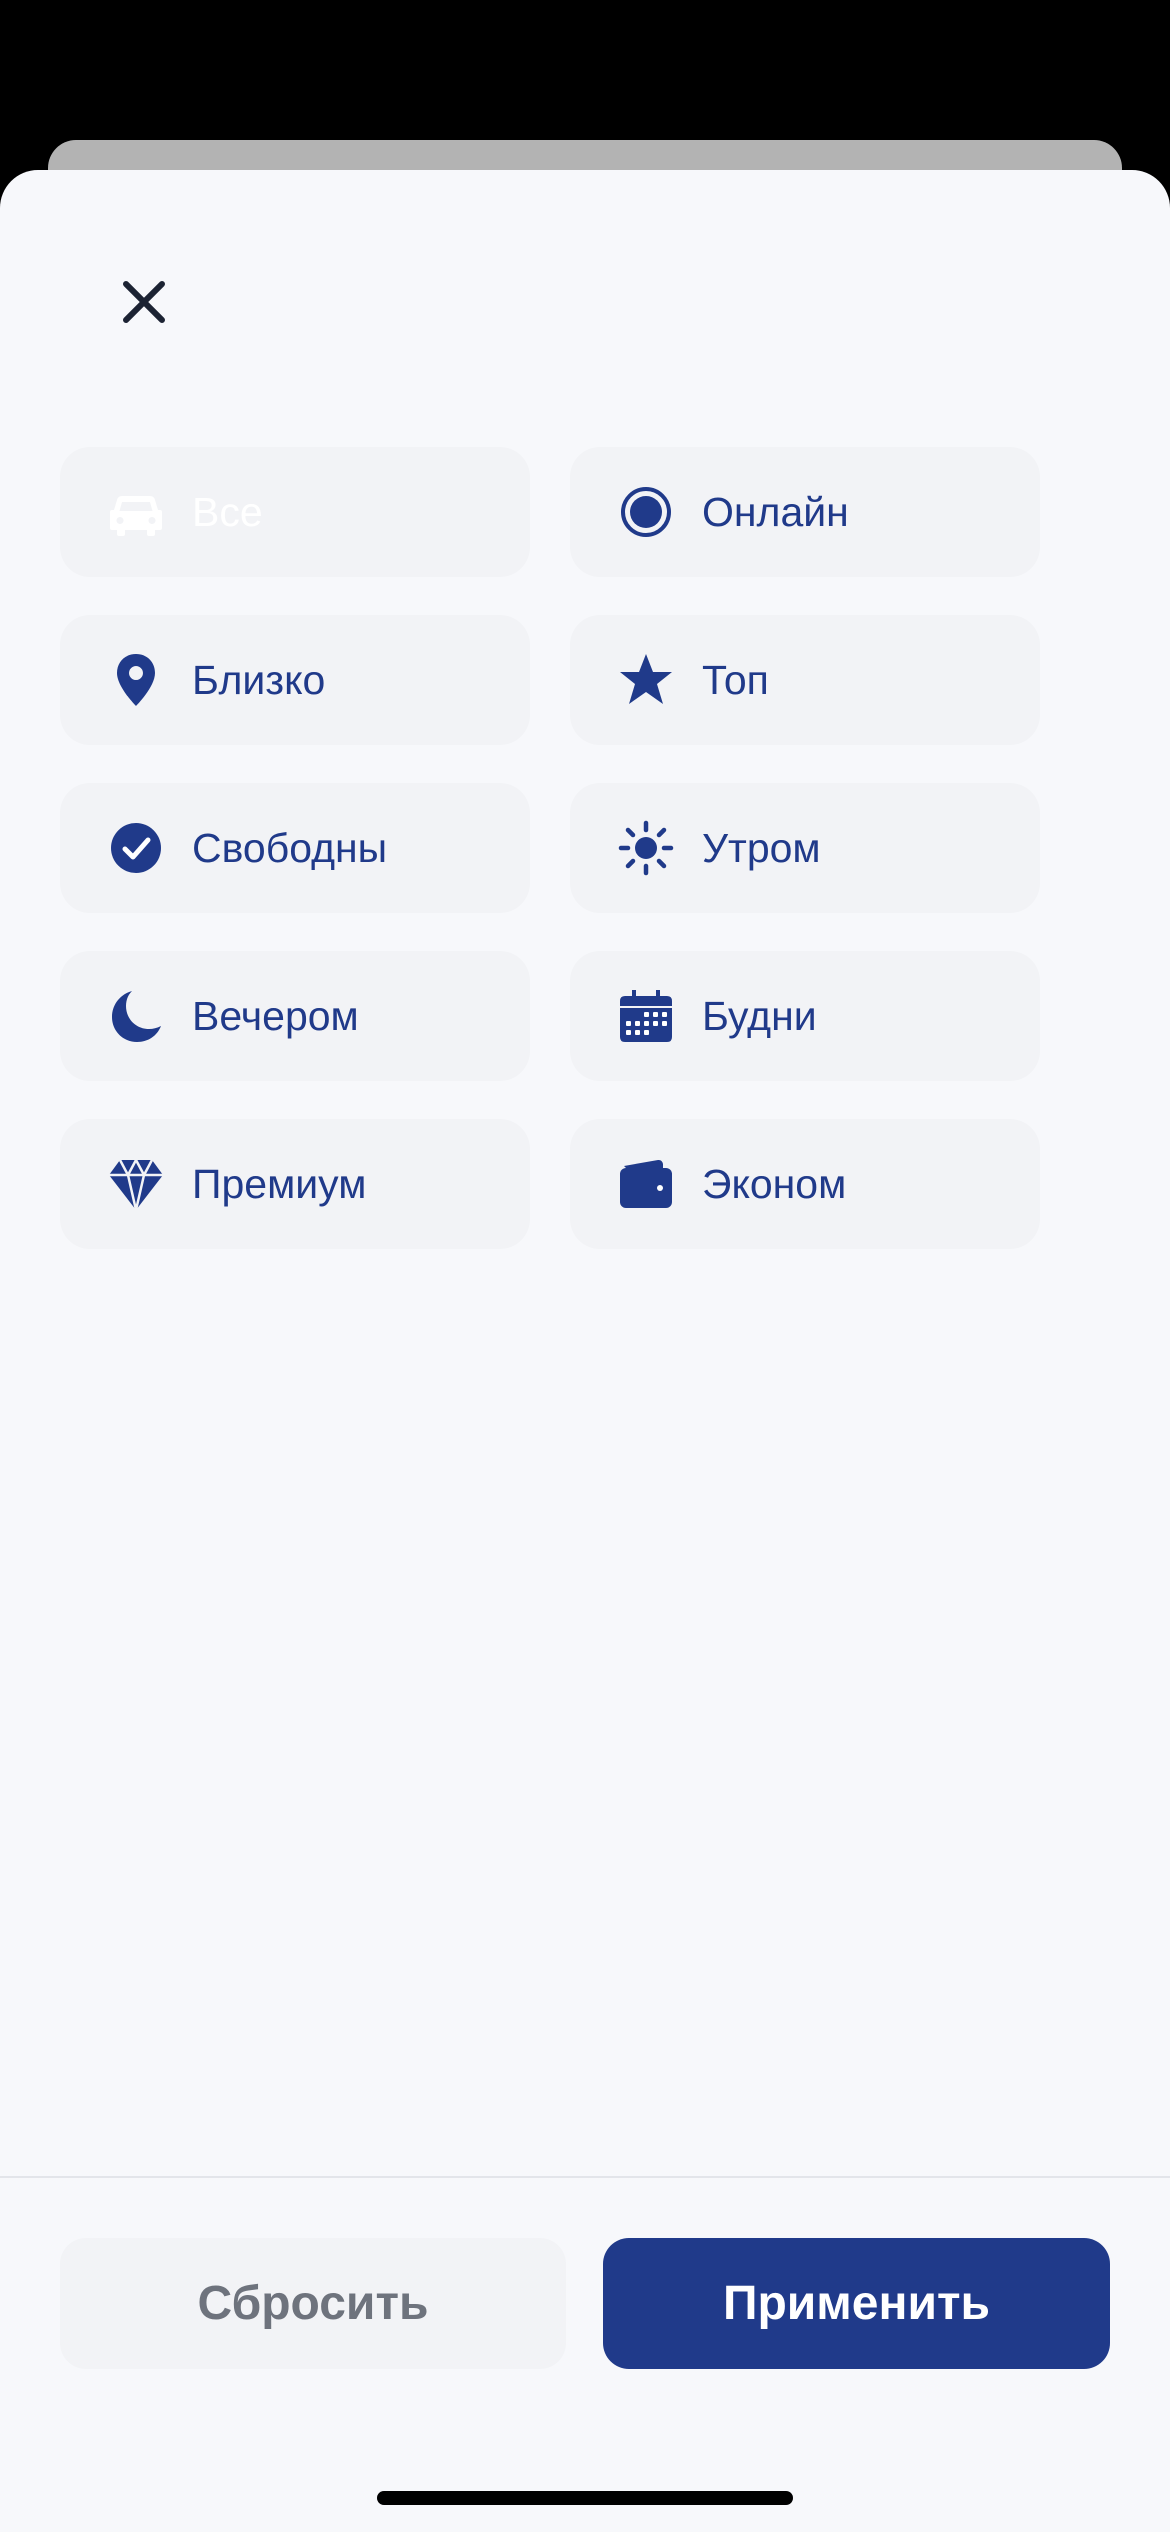 This screenshot has height=2532, width=1170. Describe the element at coordinates (295, 512) in the screenshot. I see `filter-chip-all: Все` at that location.